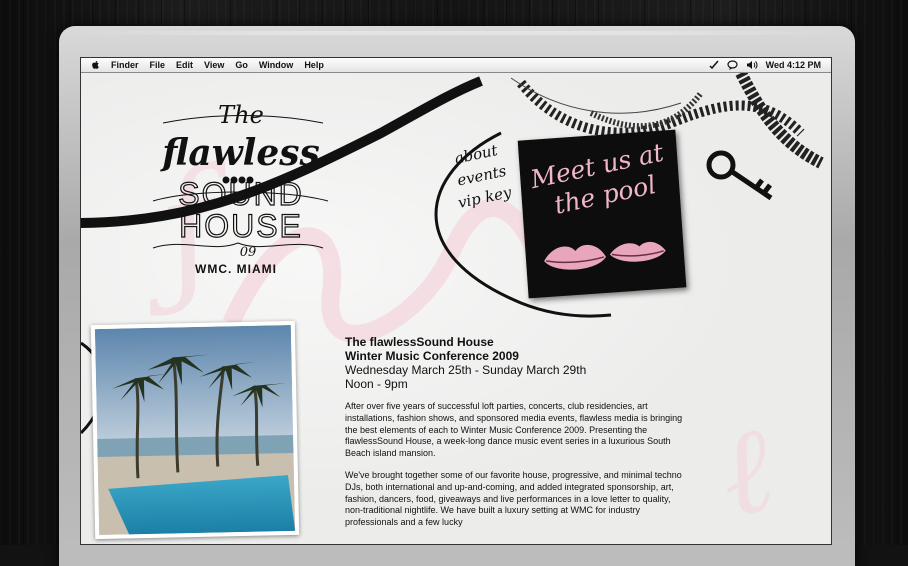 The width and height of the screenshot is (908, 566). Describe the element at coordinates (732, 65) in the screenshot. I see `chat-icon` at that location.